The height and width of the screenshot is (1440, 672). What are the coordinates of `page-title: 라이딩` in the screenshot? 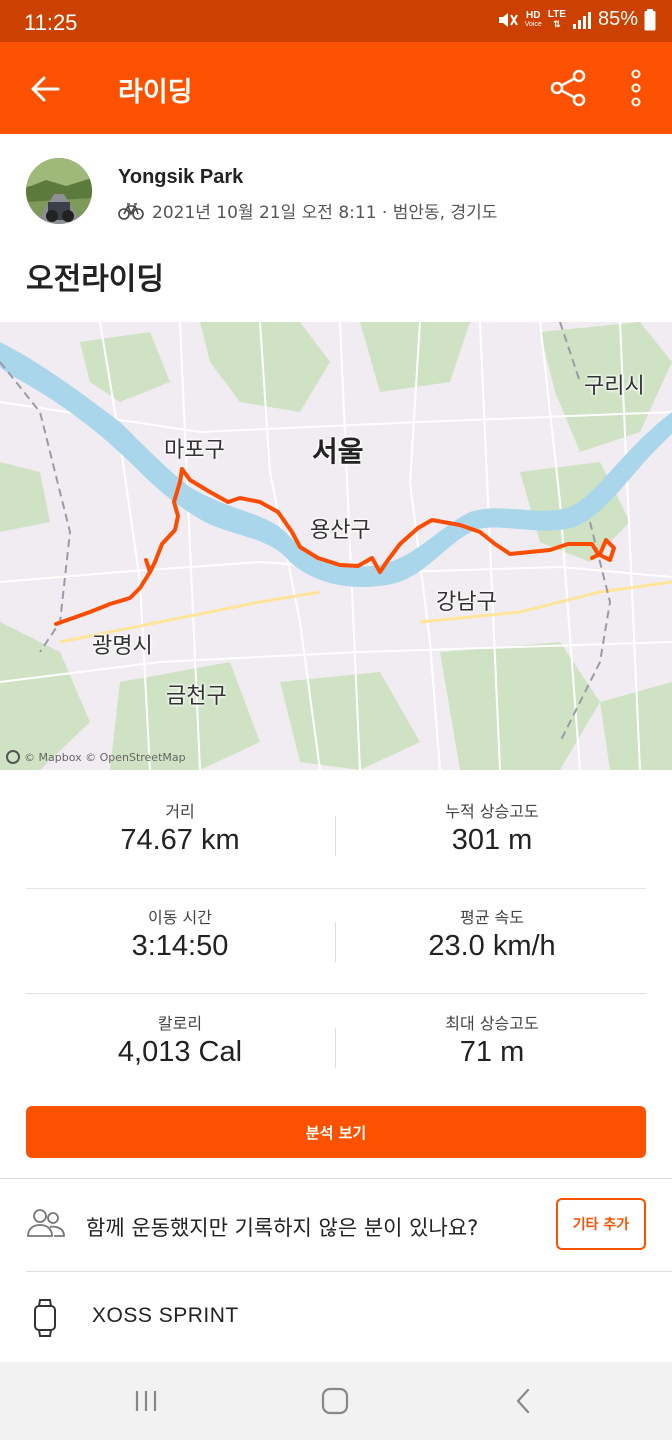 It's located at (155, 92).